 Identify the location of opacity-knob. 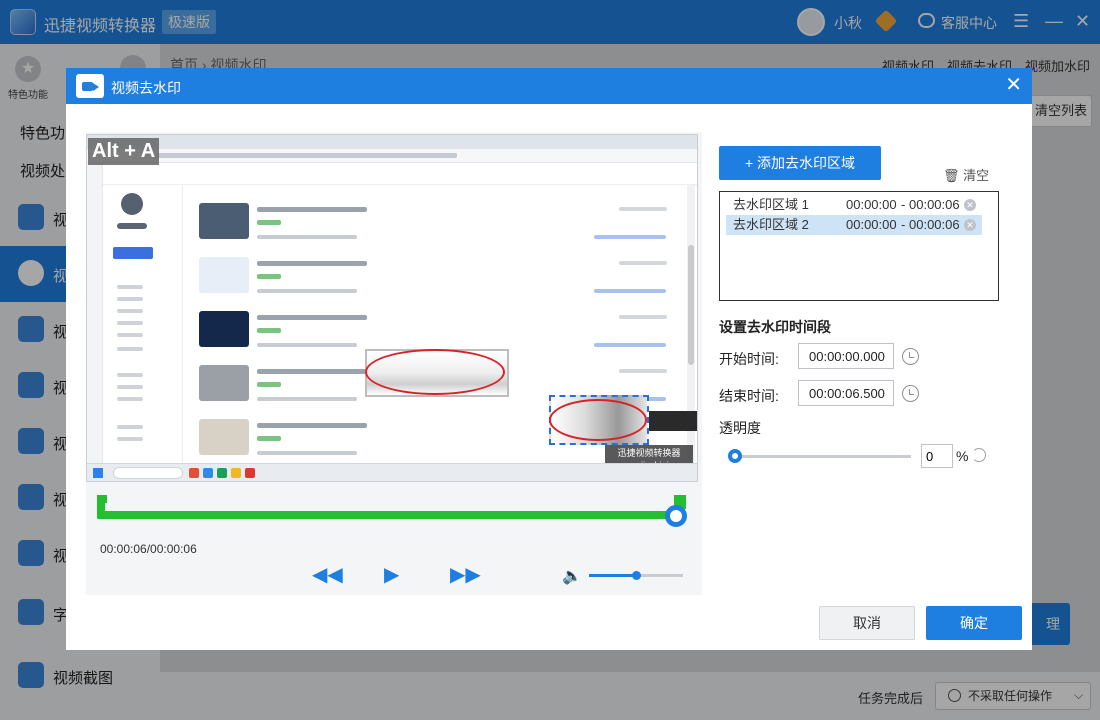
(735, 456).